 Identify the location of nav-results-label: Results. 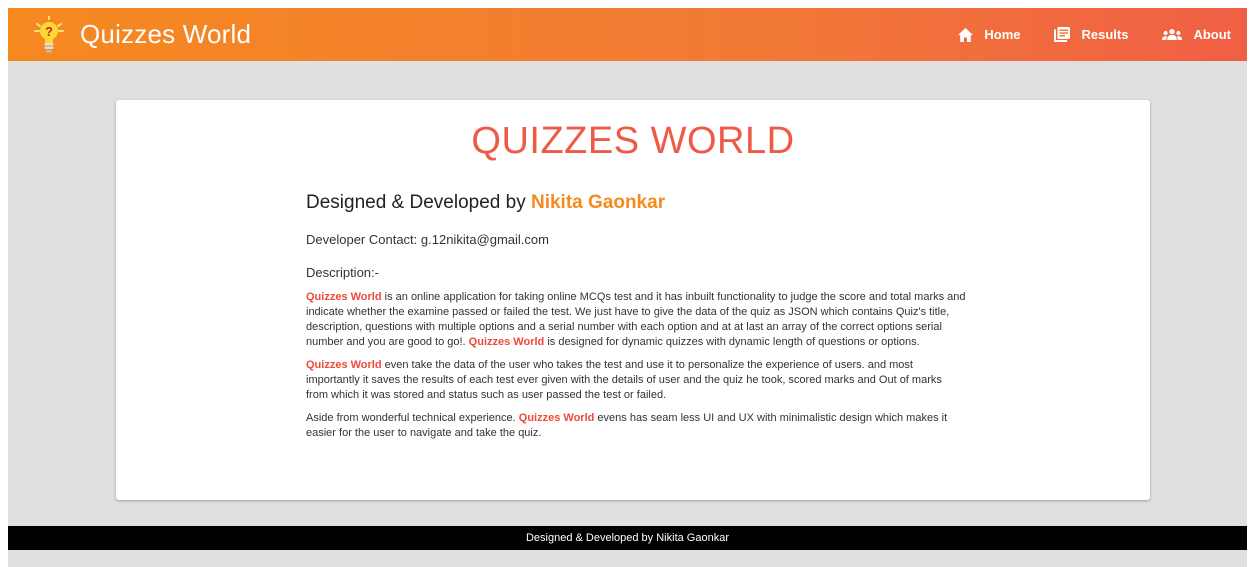
(1105, 34).